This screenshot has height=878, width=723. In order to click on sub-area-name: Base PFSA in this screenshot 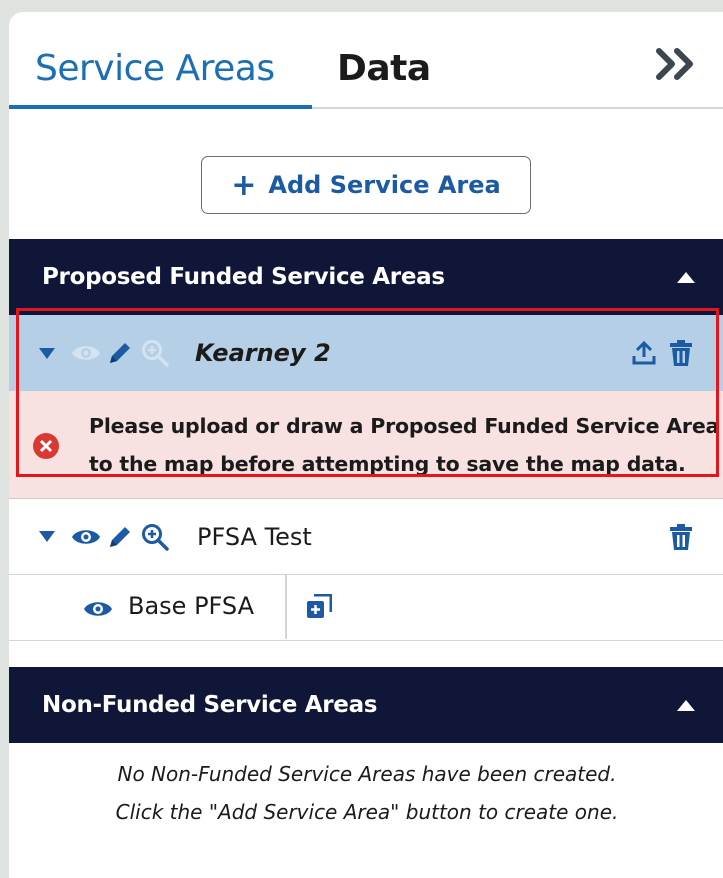, I will do `click(191, 606)`.